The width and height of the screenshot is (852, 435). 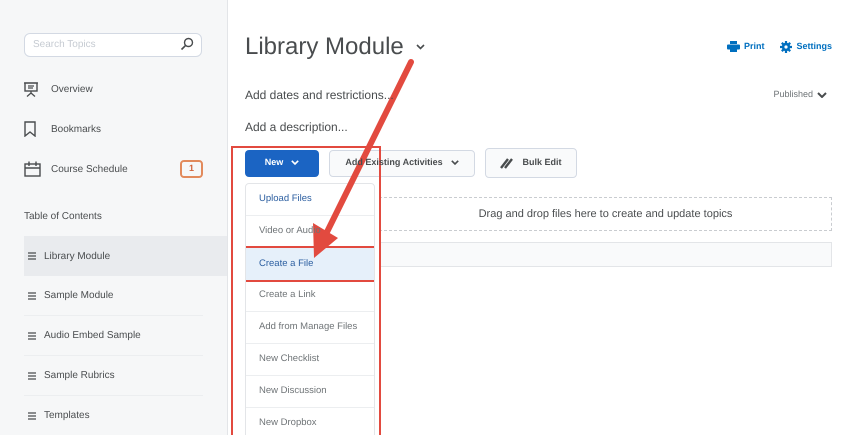 I want to click on module-item: Templates, so click(x=113, y=415).